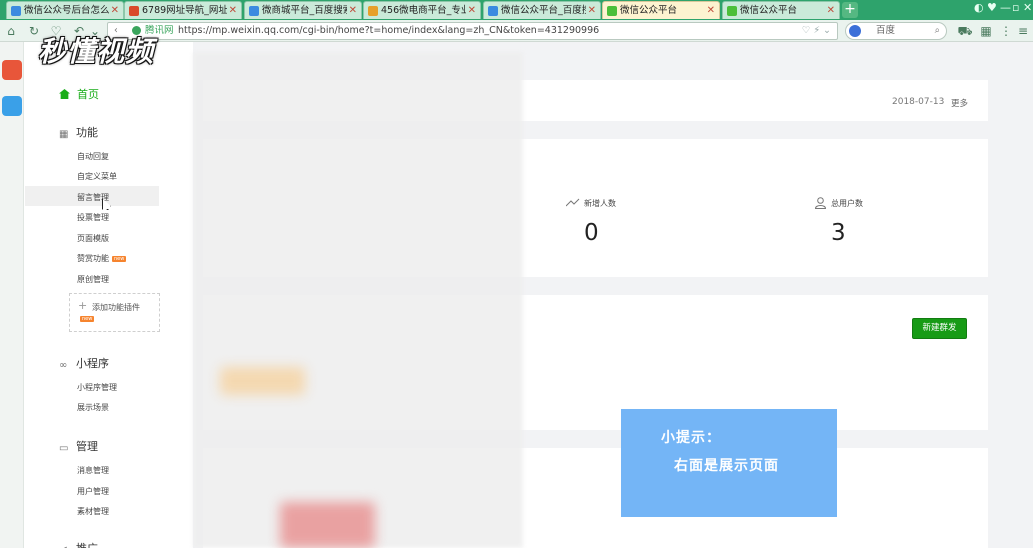  What do you see at coordinates (1006, 31) in the screenshot?
I see `more-icon: ⋮` at bounding box center [1006, 31].